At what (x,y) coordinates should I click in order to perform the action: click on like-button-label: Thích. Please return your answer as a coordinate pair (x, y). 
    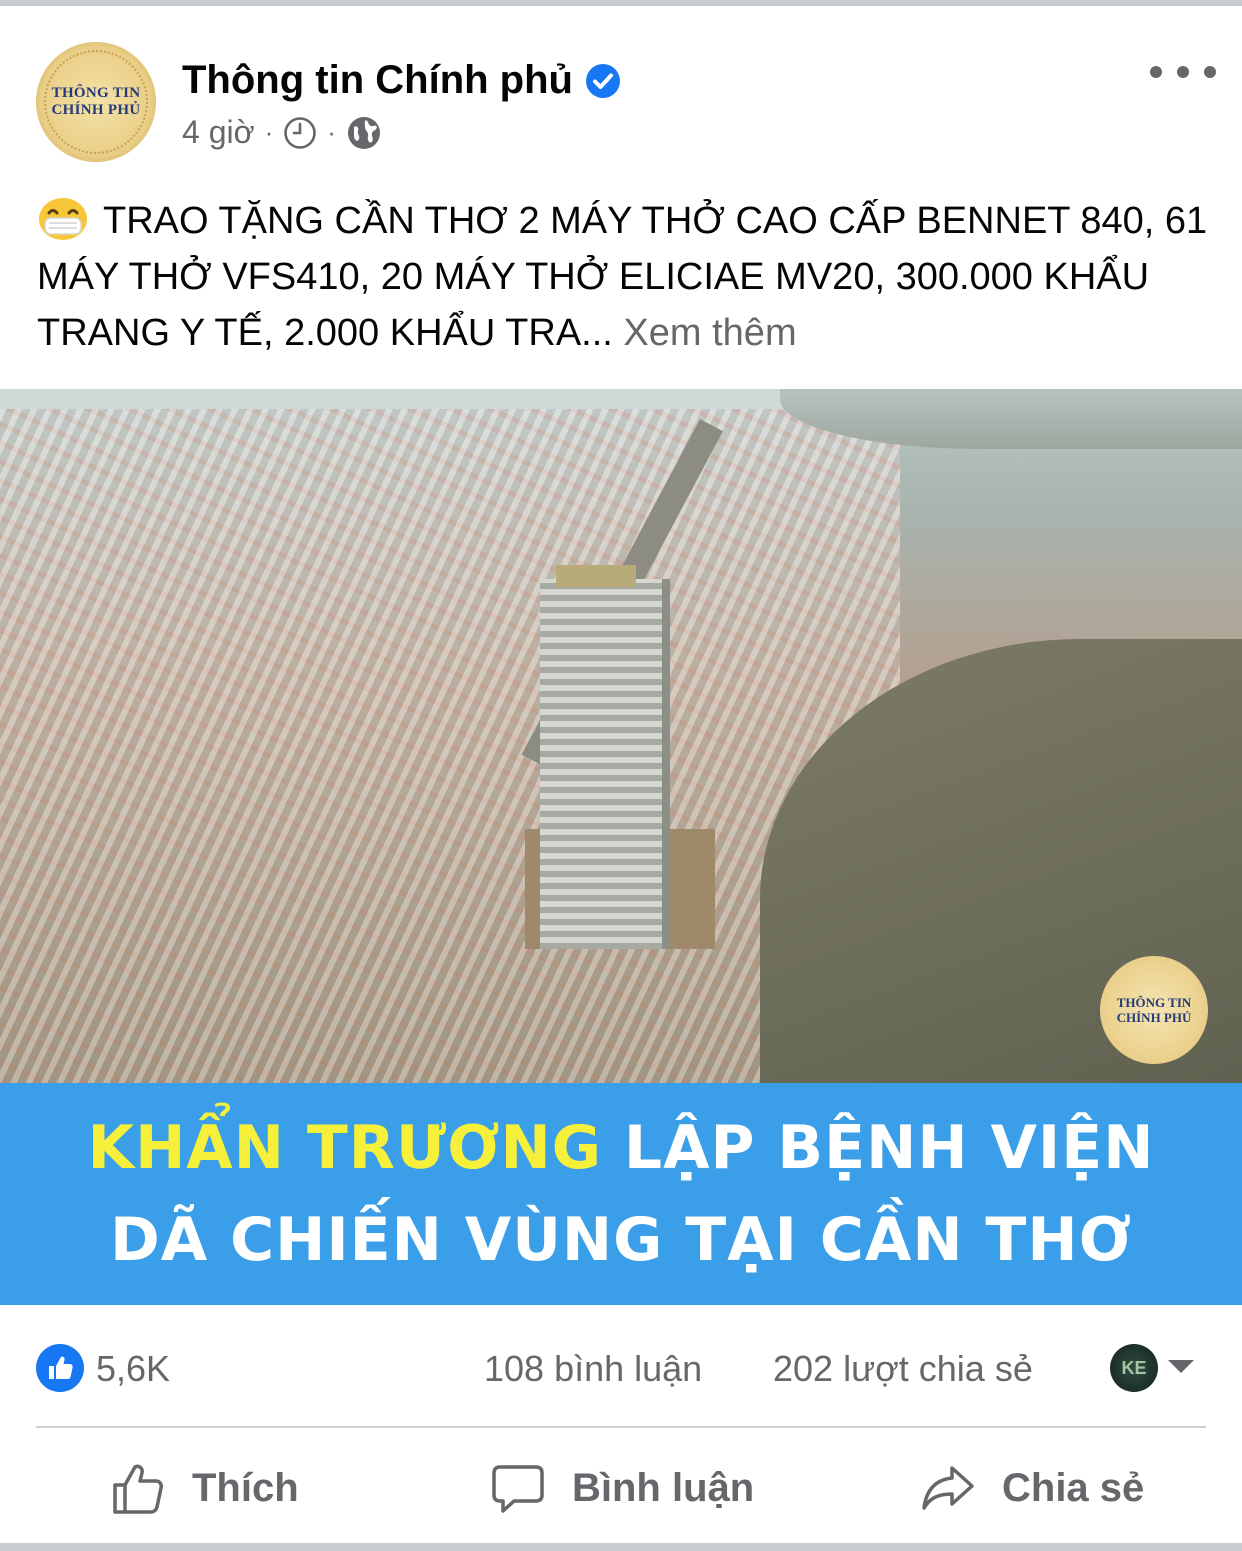
    Looking at the image, I should click on (245, 1487).